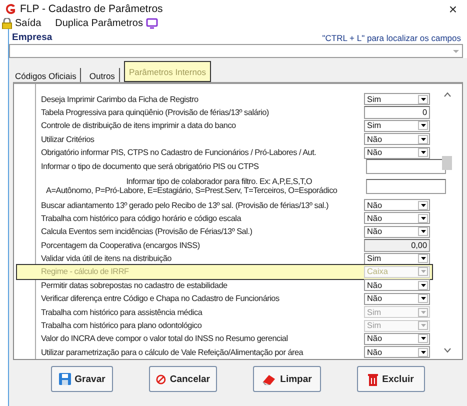  What do you see at coordinates (184, 205) in the screenshot?
I see `parameter-label: Buscar adiantamento 13º gerado pelo Recibo de 13º sal. (Provisão de férias/13º sal.)` at bounding box center [184, 205].